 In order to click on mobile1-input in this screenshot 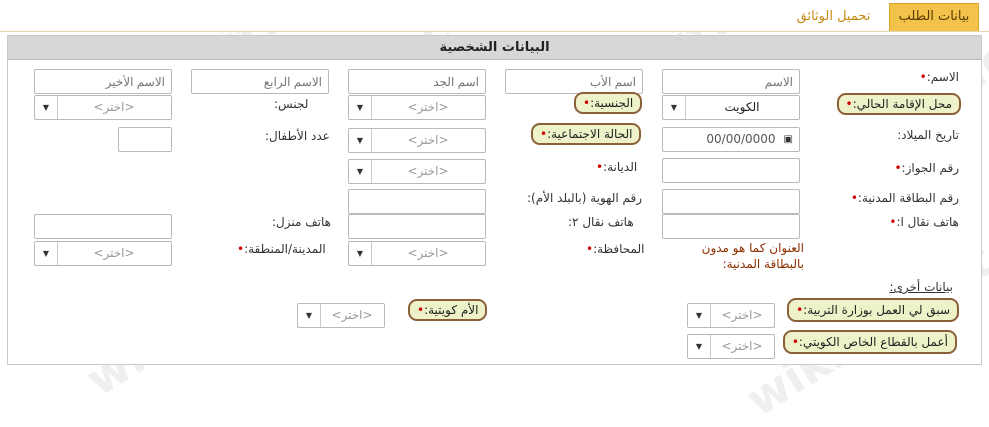, I will do `click(731, 226)`.